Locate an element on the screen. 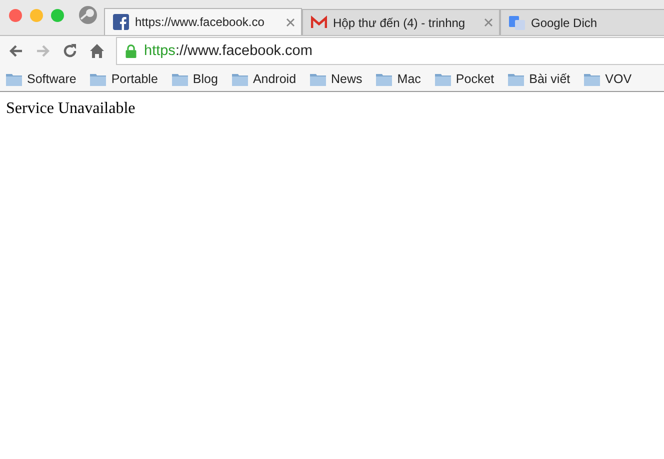 Image resolution: width=664 pixels, height=459 pixels. facebook-f-icon is located at coordinates (121, 22).